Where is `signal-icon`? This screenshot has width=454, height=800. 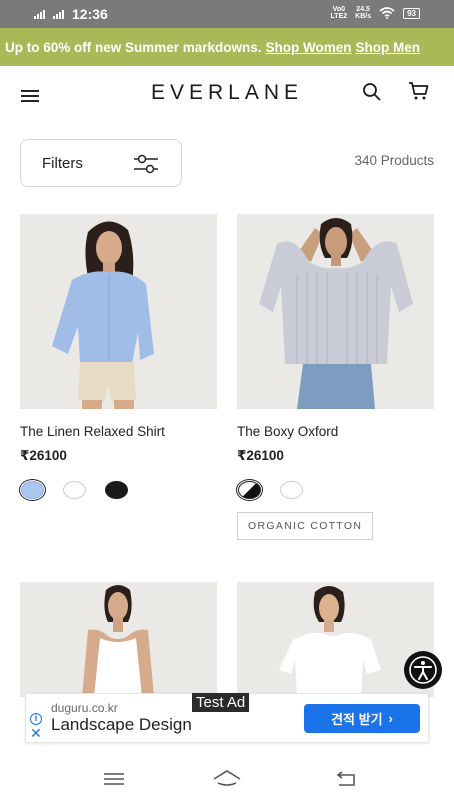 signal-icon is located at coordinates (39, 14).